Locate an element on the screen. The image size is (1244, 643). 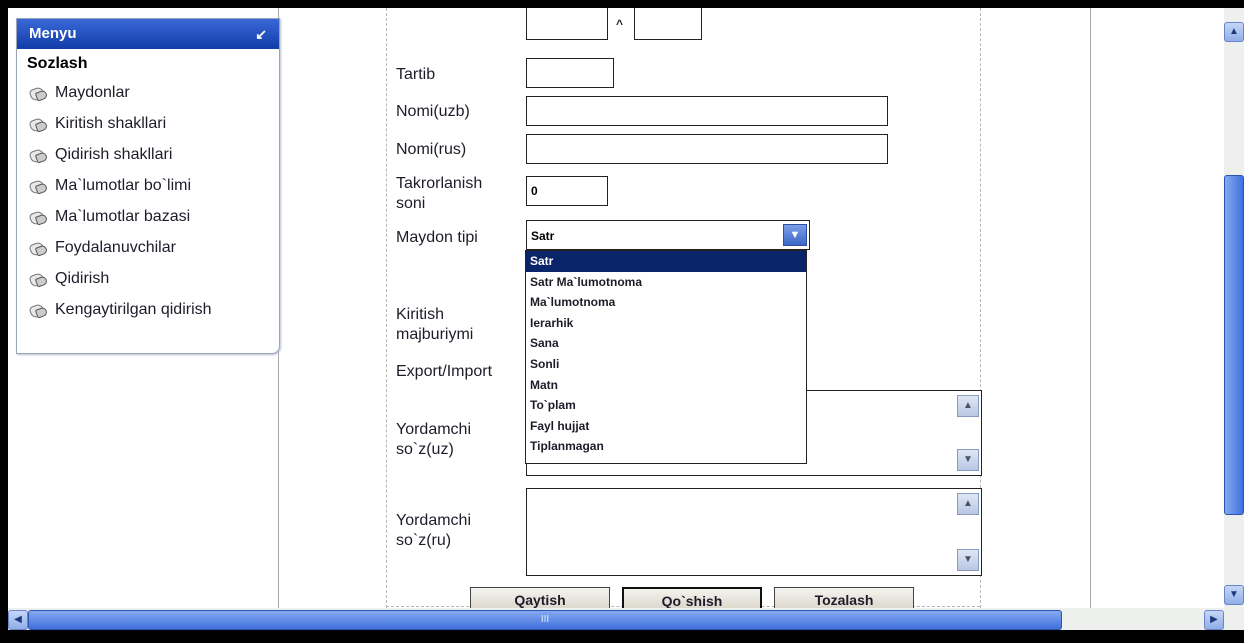
takrorlanish-label-line2: soni is located at coordinates (411, 203).